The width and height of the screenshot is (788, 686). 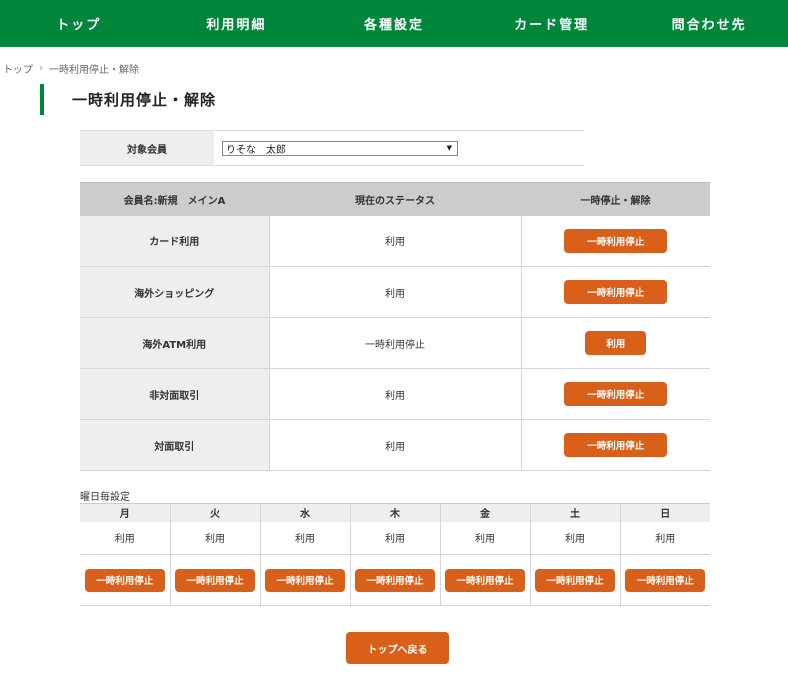 What do you see at coordinates (175, 394) in the screenshot?
I see `row-label: 非対面取引` at bounding box center [175, 394].